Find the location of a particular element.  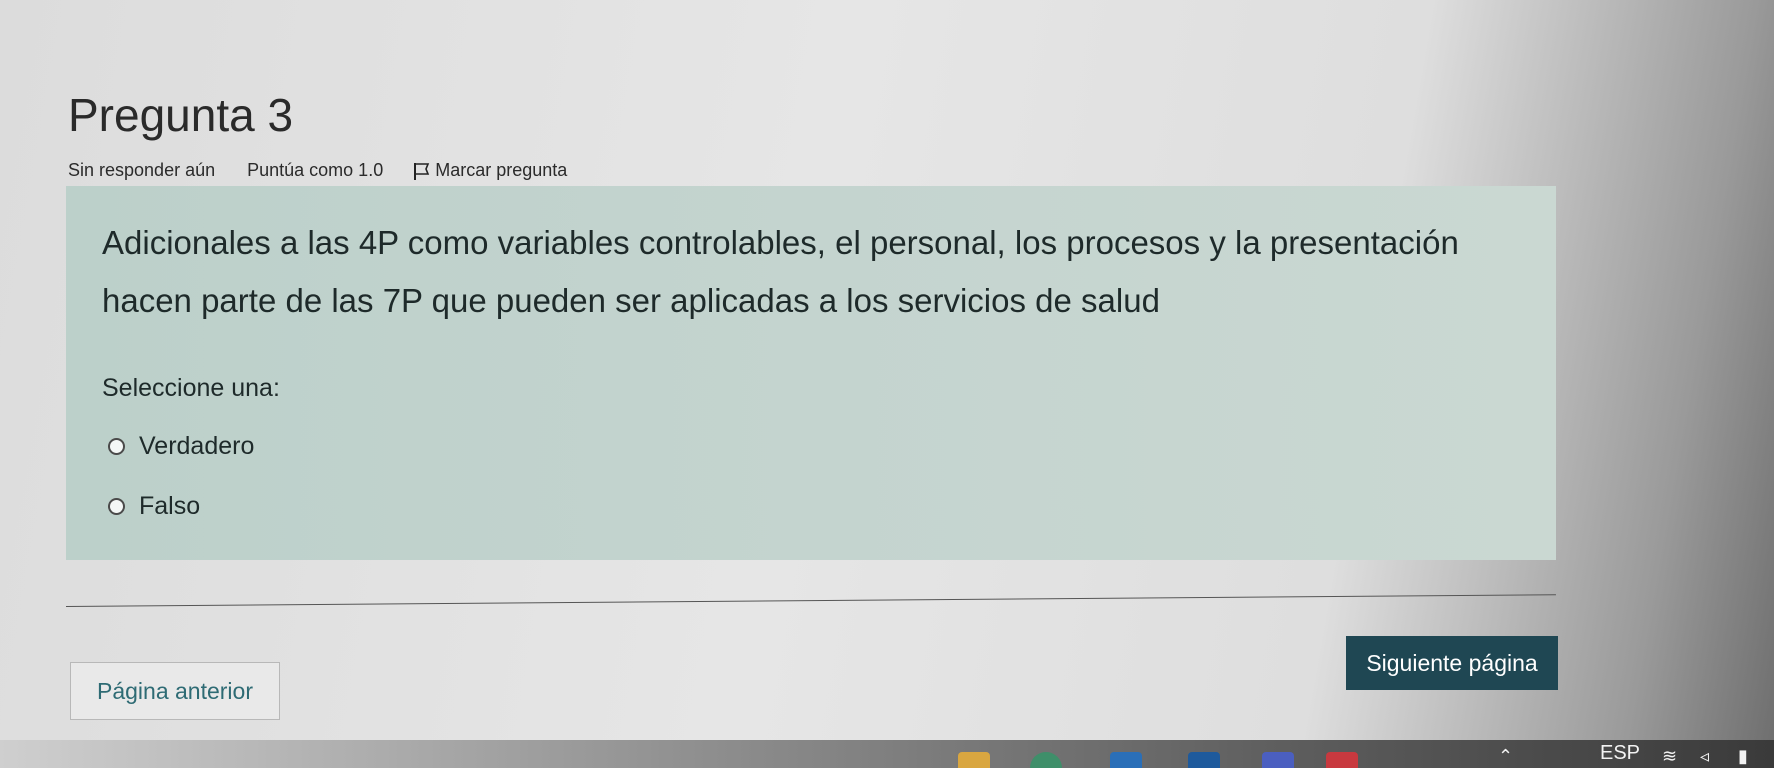

answer-prompt: Seleccione una: is located at coordinates (191, 388).